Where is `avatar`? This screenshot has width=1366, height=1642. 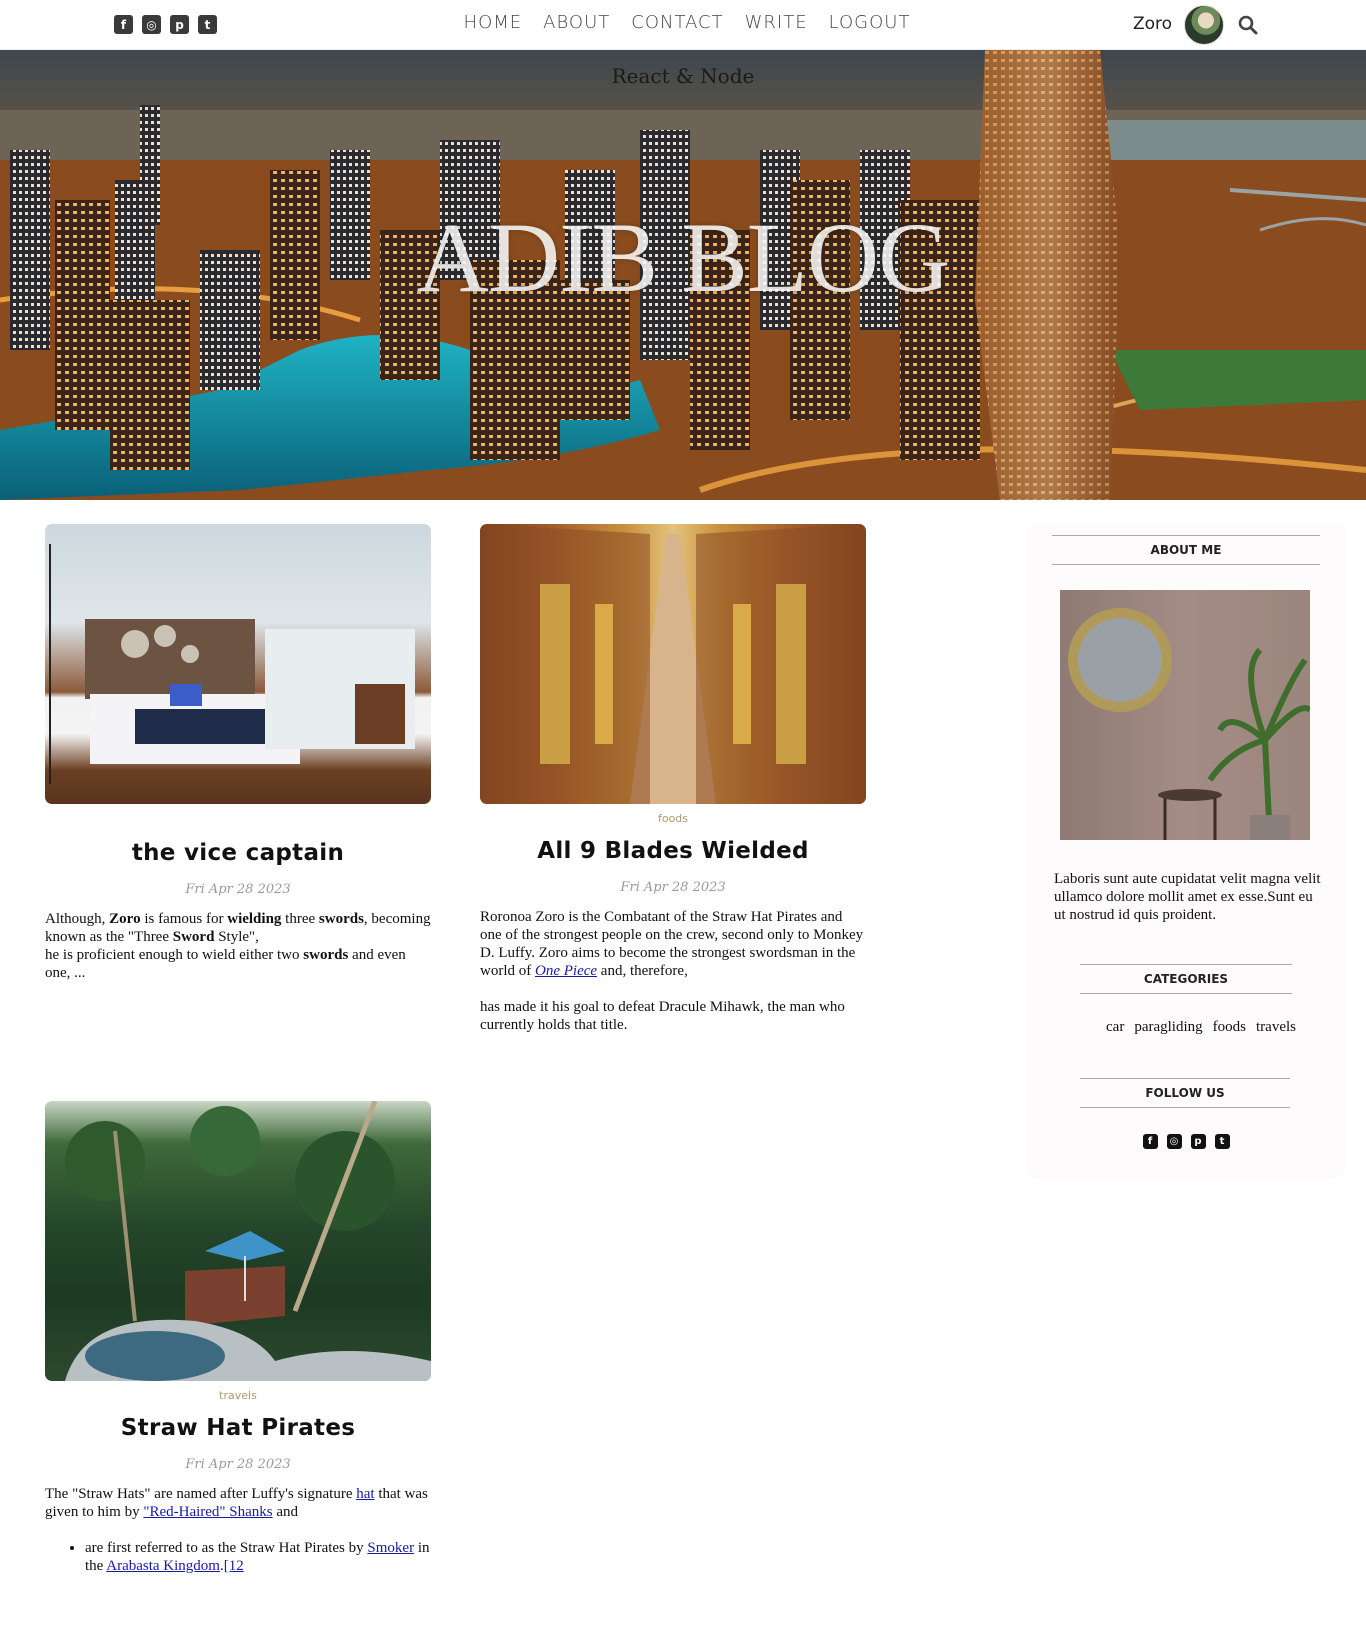 avatar is located at coordinates (1204, 25).